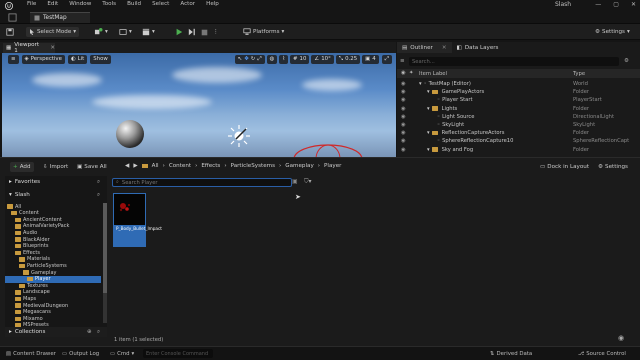  What do you see at coordinates (283, 59) in the screenshot?
I see `surface-snap-toggle: ⌇` at bounding box center [283, 59].